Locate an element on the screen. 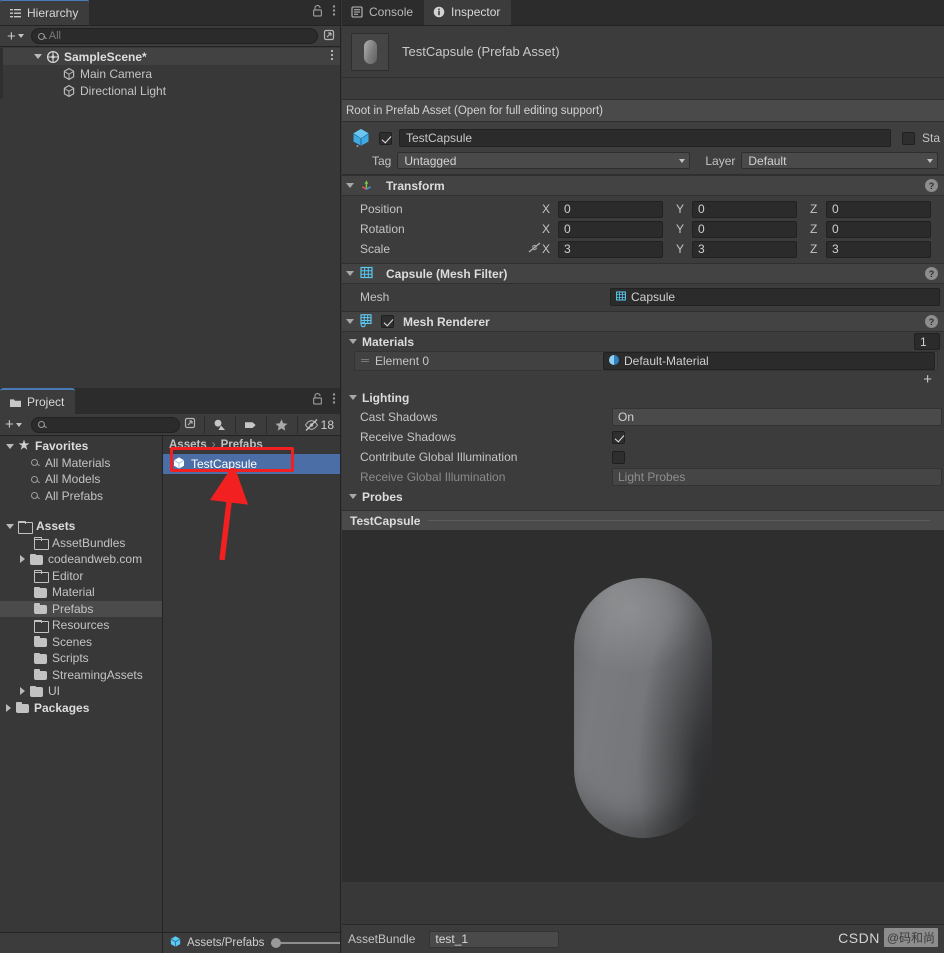 This screenshot has height=953, width=944. assetbundle-dropdown: test_1 is located at coordinates (494, 939).